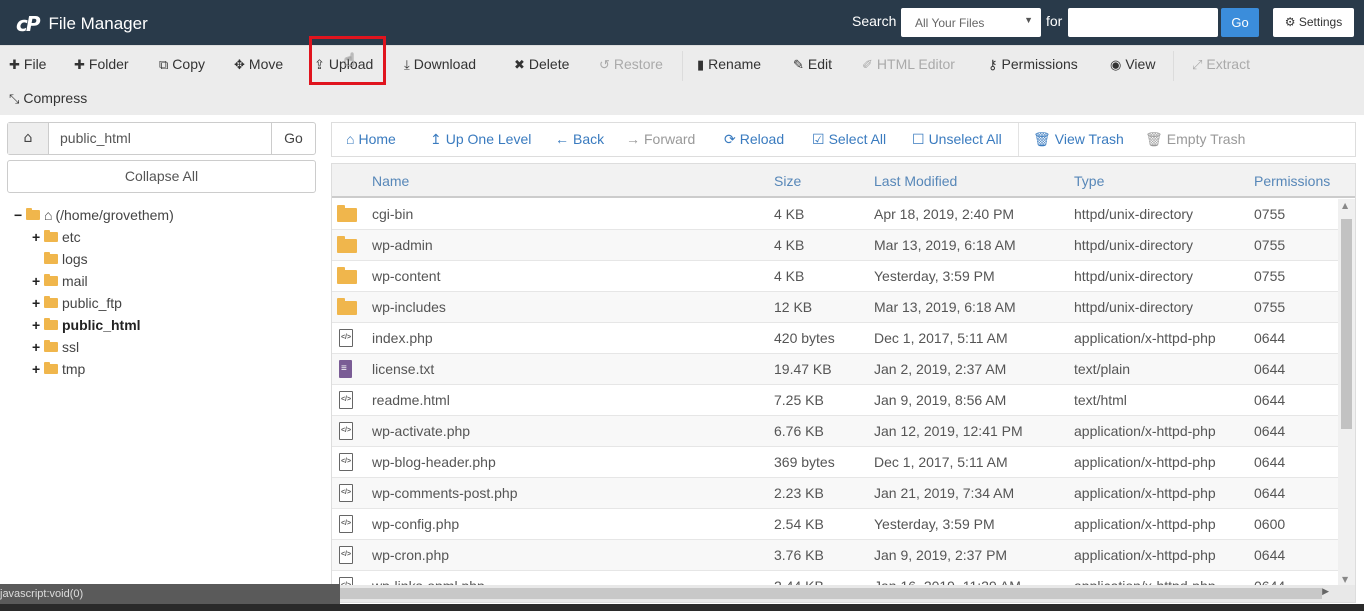  I want to click on path-go-button: Go, so click(293, 138).